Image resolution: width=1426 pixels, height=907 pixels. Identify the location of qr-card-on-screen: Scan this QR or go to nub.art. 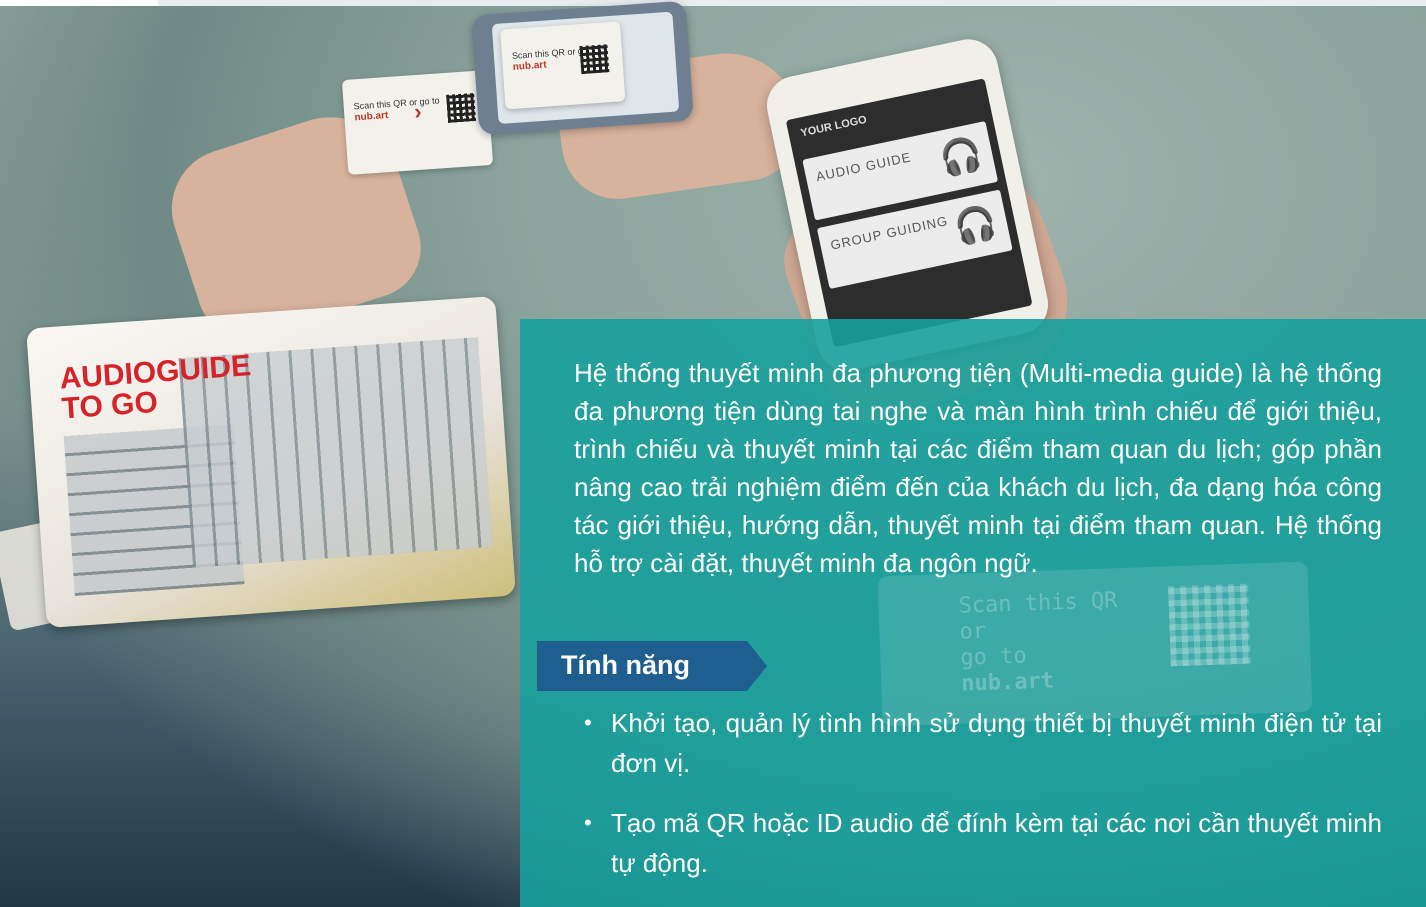
(563, 65).